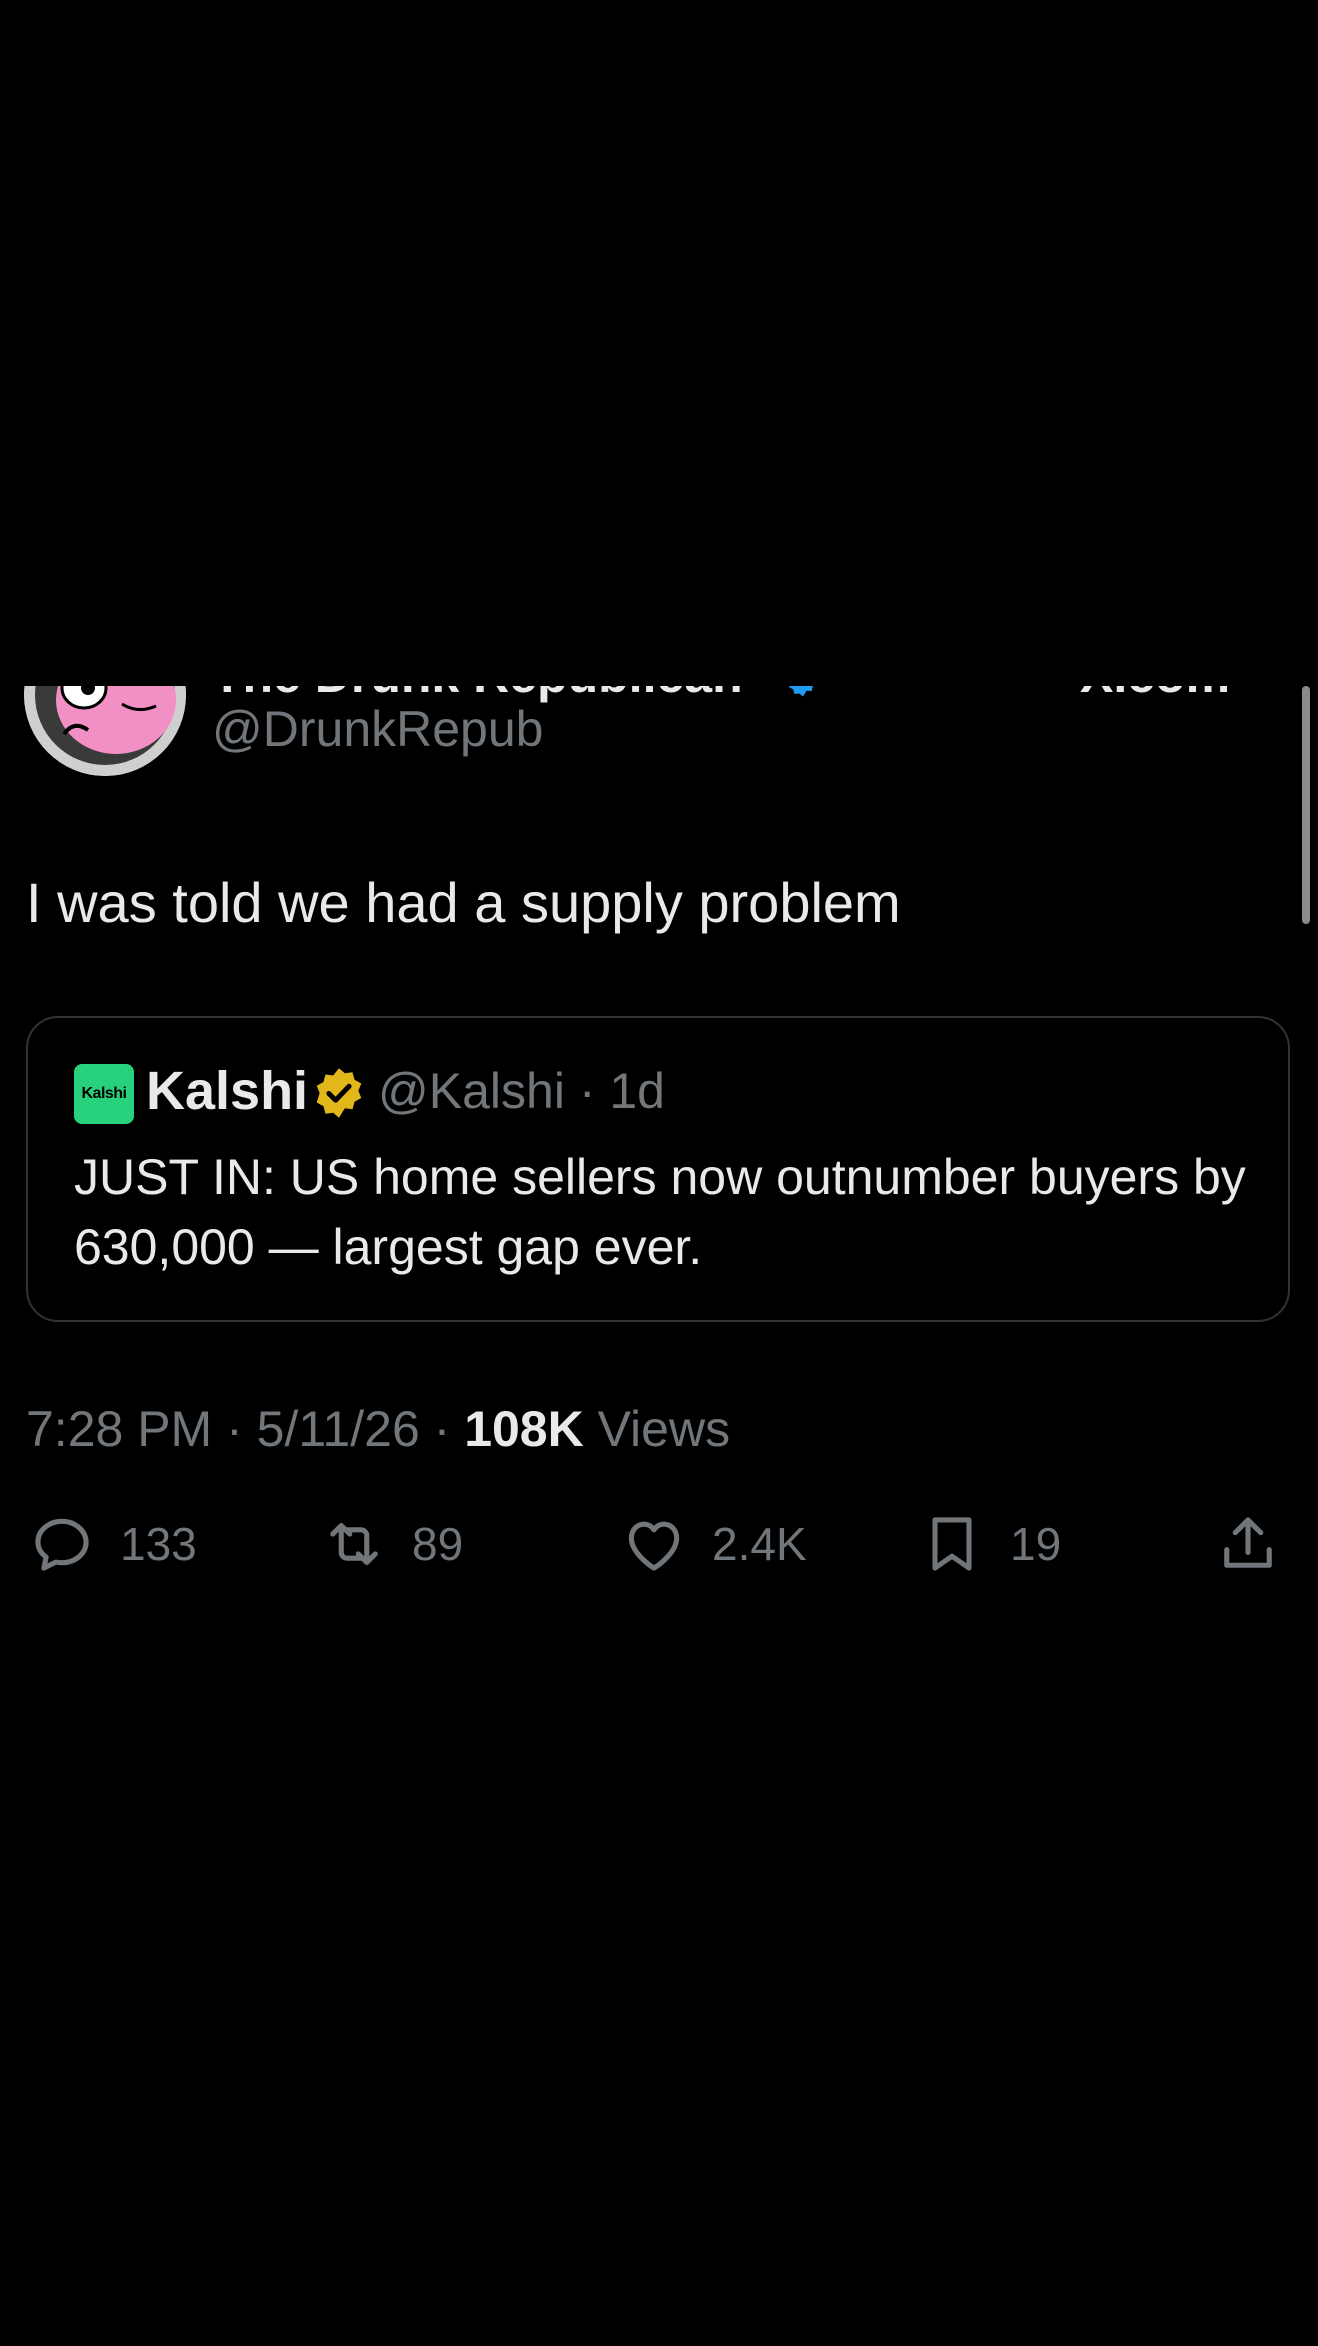 The image size is (1318, 2346). I want to click on like-count: 2.4K, so click(759, 1544).